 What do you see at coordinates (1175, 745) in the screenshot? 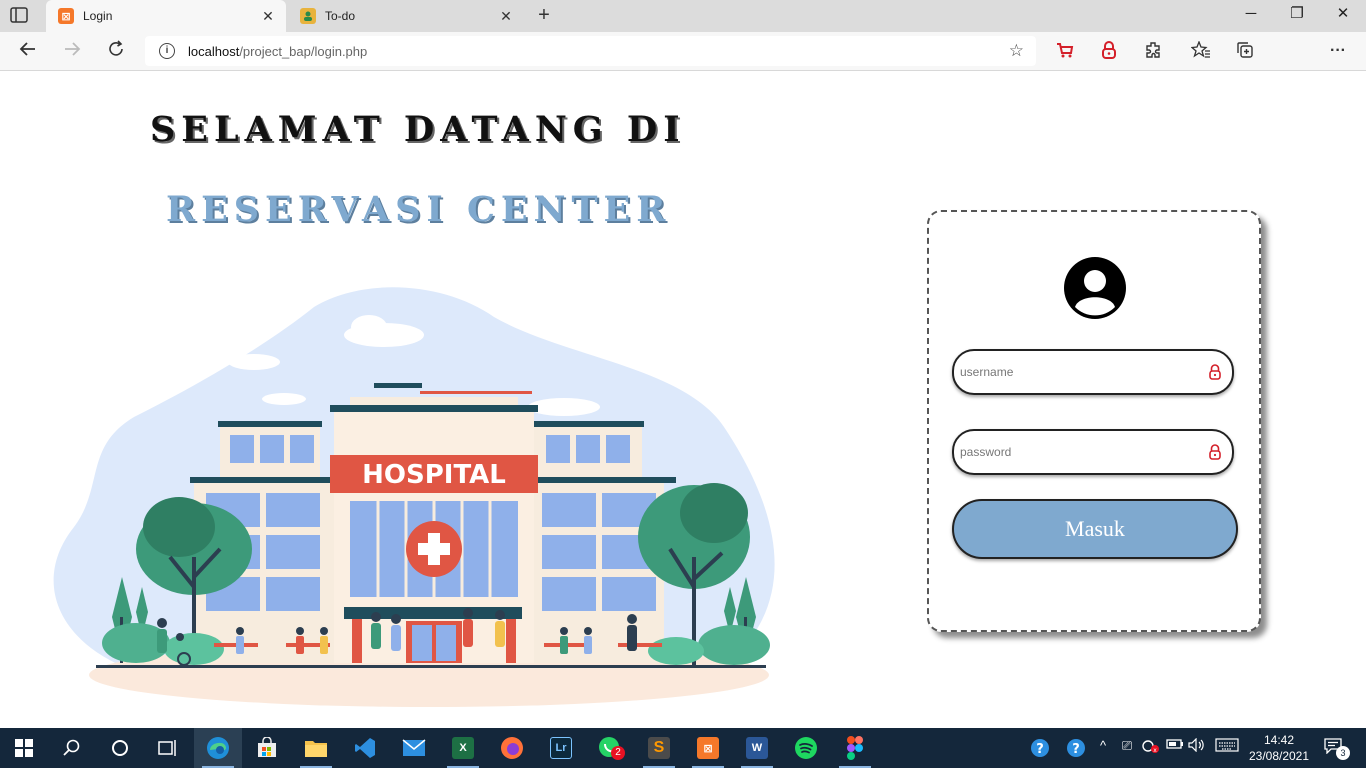
I see `battery-icon` at bounding box center [1175, 745].